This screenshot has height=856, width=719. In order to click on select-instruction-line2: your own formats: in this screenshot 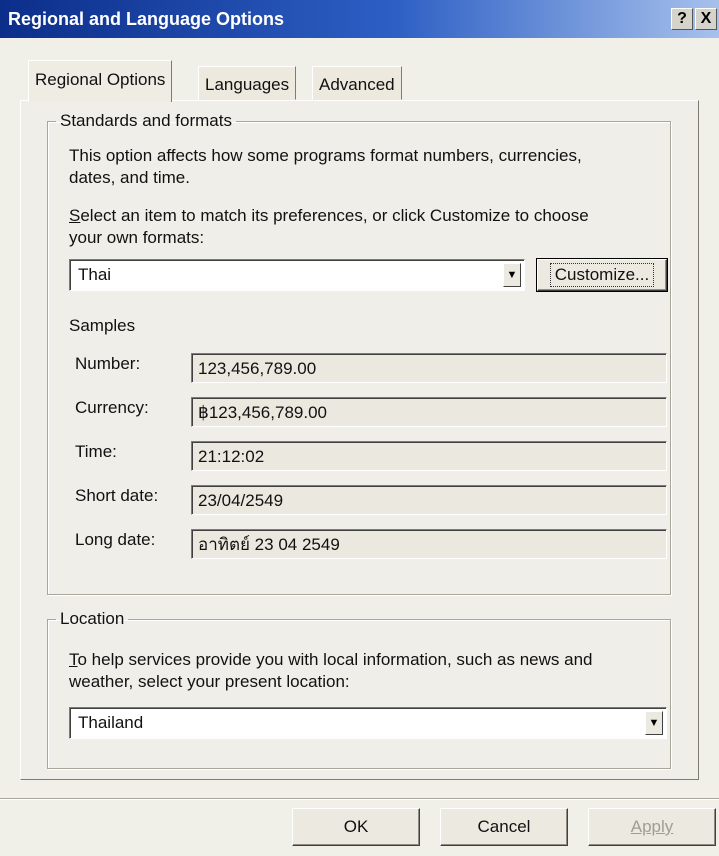, I will do `click(137, 237)`.